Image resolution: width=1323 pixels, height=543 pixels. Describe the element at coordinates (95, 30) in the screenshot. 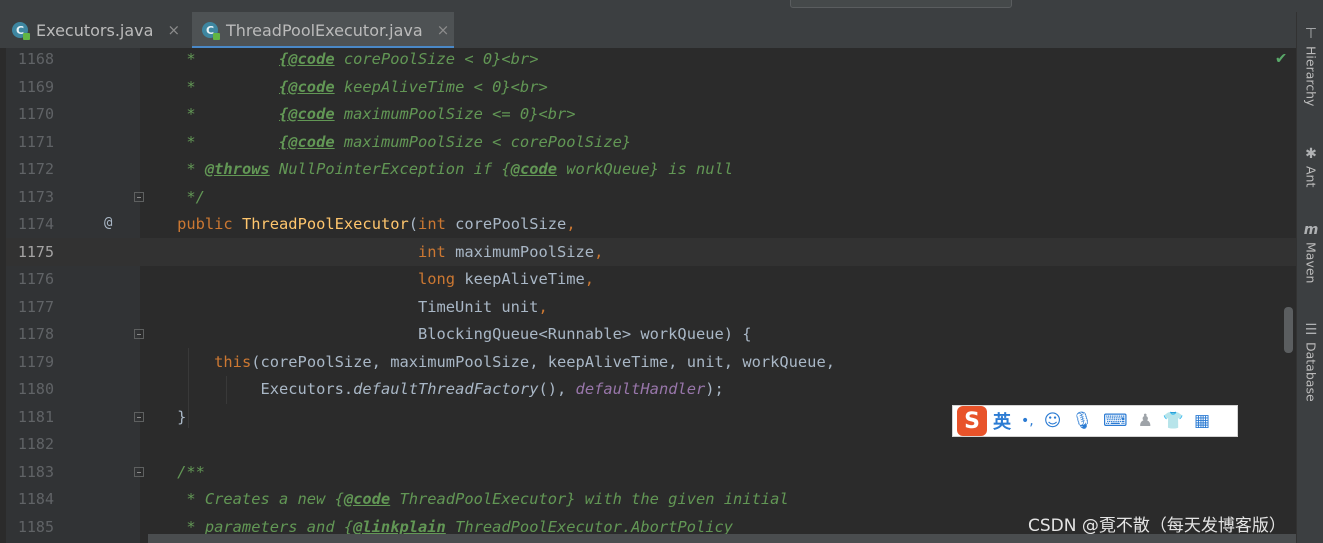

I see `tab-label: Executors.java` at that location.